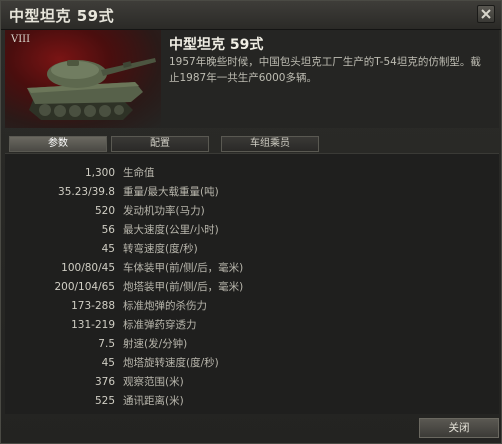 Image resolution: width=502 pixels, height=444 pixels. Describe the element at coordinates (108, 230) in the screenshot. I see `stat-value: 56` at that location.